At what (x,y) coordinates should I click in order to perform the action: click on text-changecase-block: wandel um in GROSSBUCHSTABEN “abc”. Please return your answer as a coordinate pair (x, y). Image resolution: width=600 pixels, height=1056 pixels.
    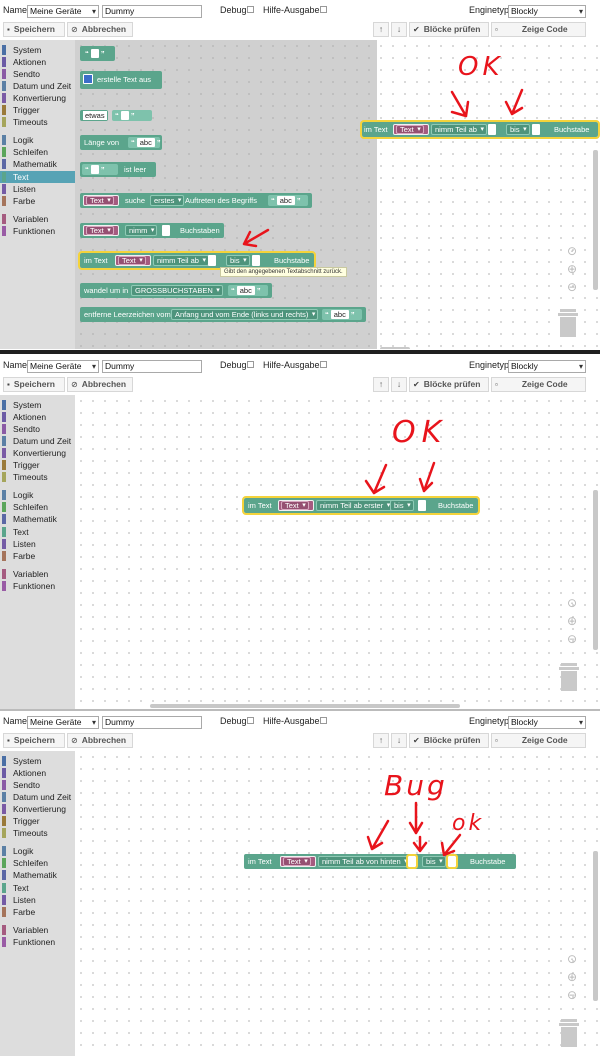
    Looking at the image, I should click on (176, 290).